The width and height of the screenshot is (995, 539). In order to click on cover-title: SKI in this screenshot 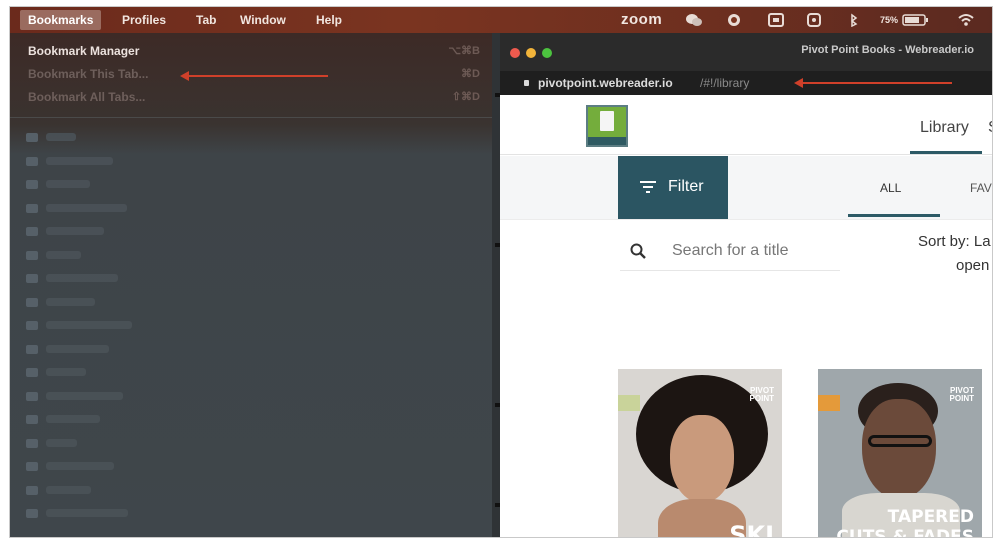, I will do `click(751, 529)`.